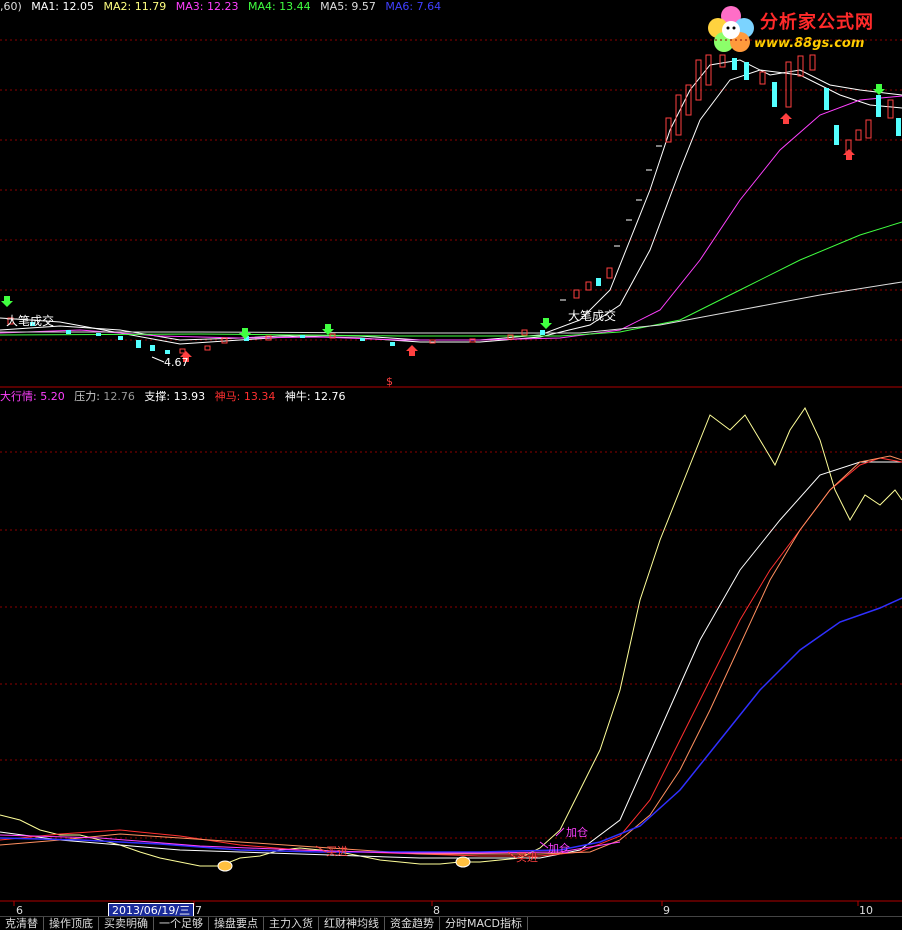 The width and height of the screenshot is (902, 930). Describe the element at coordinates (484, 923) in the screenshot. I see `tab-8: 分时MACD指标` at that location.